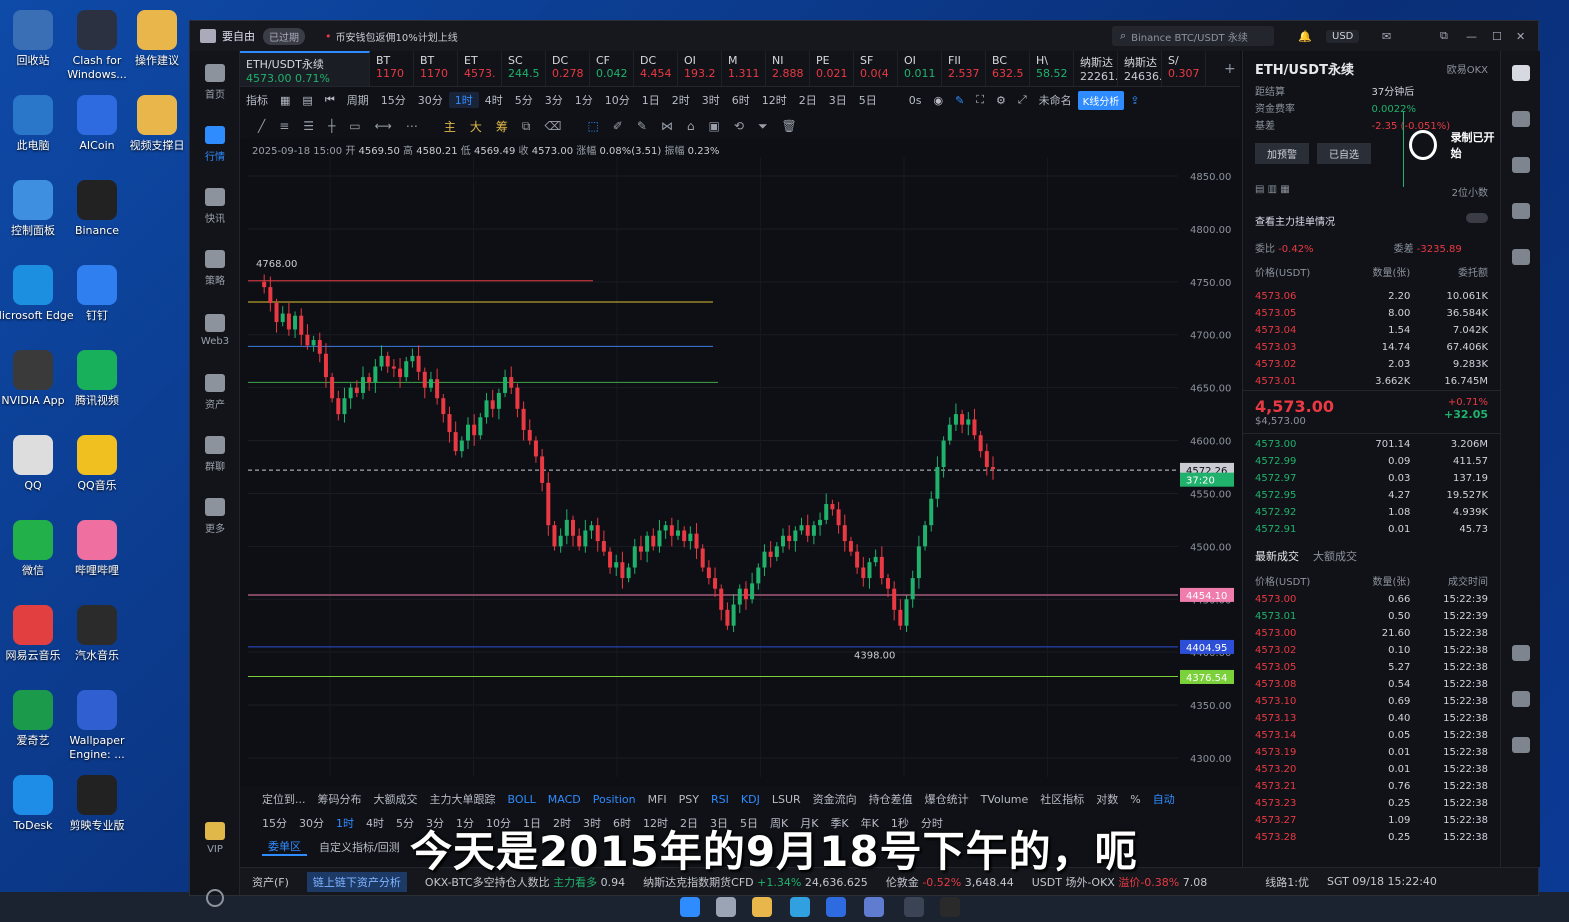  Describe the element at coordinates (915, 100) in the screenshot. I see `os-label: 0s` at that location.